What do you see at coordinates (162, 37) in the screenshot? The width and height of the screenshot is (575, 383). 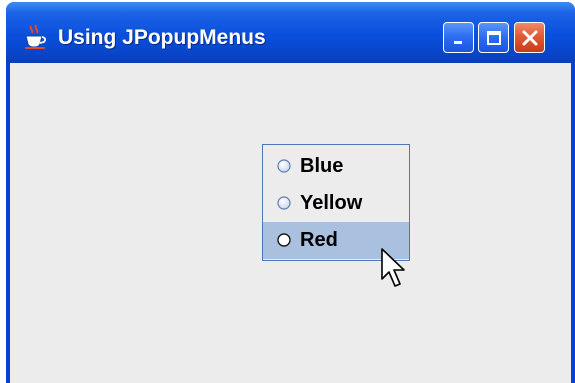 I see `window-title: Using JPopupMenus` at bounding box center [162, 37].